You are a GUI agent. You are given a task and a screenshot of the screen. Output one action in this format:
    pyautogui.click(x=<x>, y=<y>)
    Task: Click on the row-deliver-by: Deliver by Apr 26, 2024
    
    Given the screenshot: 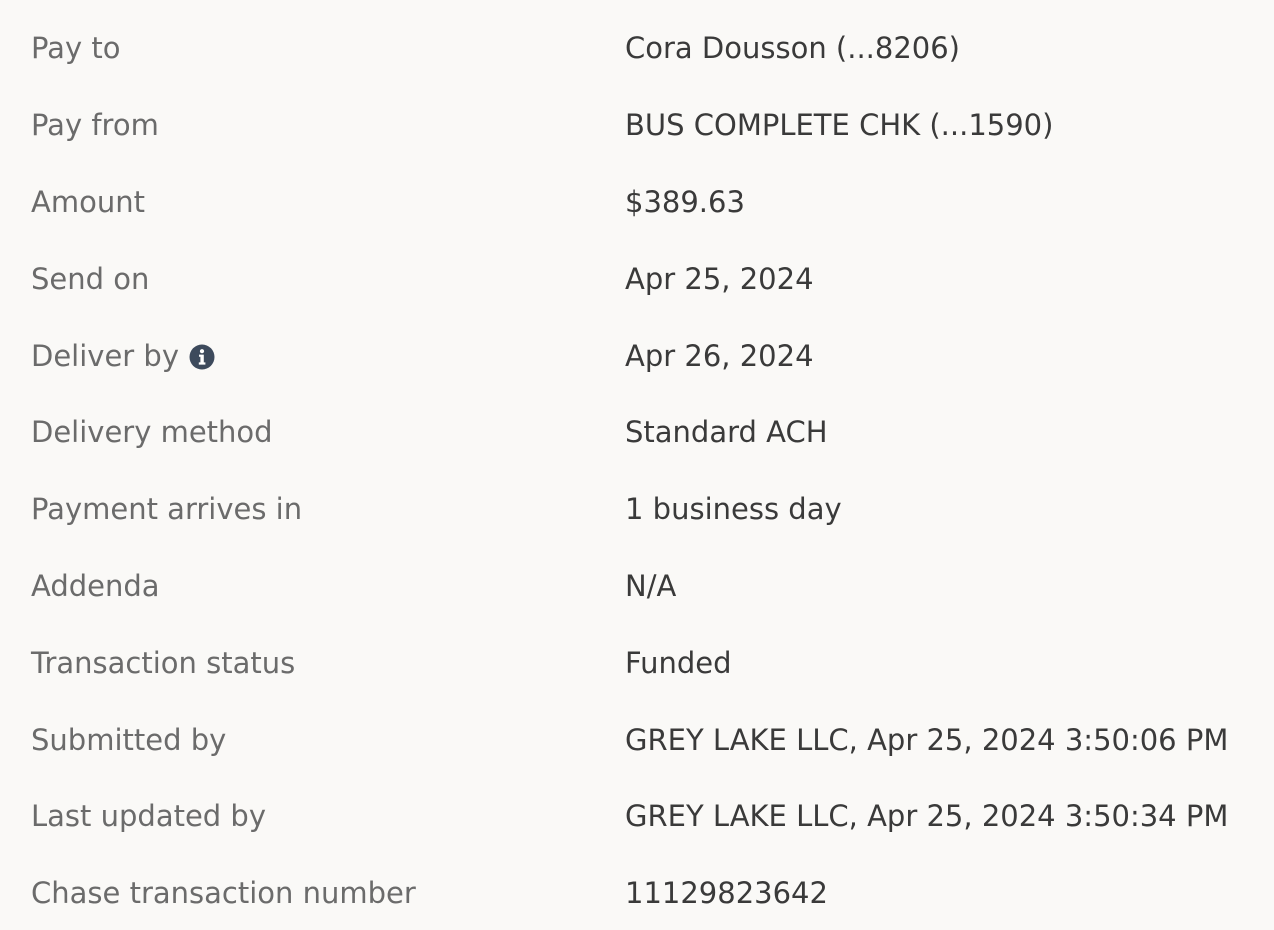 What is the action you would take?
    pyautogui.click(x=637, y=356)
    